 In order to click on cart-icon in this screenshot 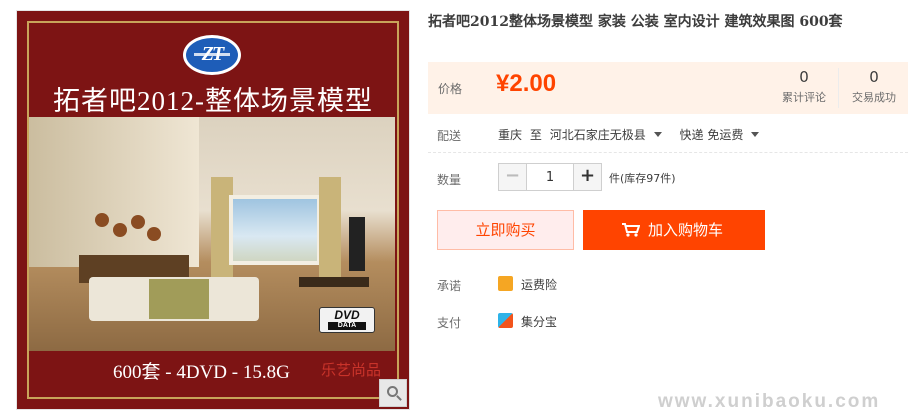, I will do `click(631, 230)`.